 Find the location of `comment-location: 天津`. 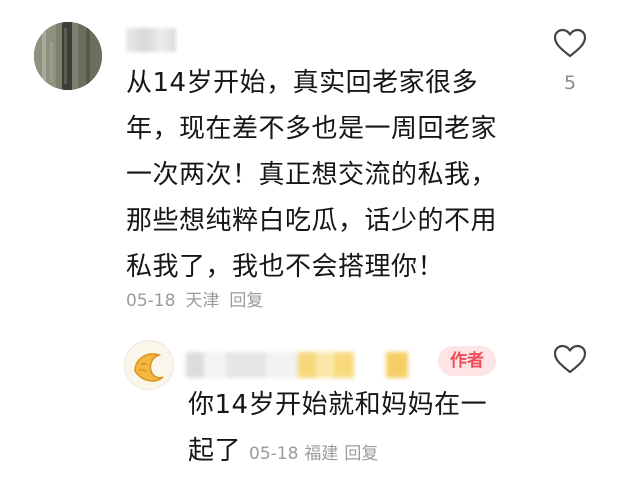

comment-location: 天津 is located at coordinates (202, 301).